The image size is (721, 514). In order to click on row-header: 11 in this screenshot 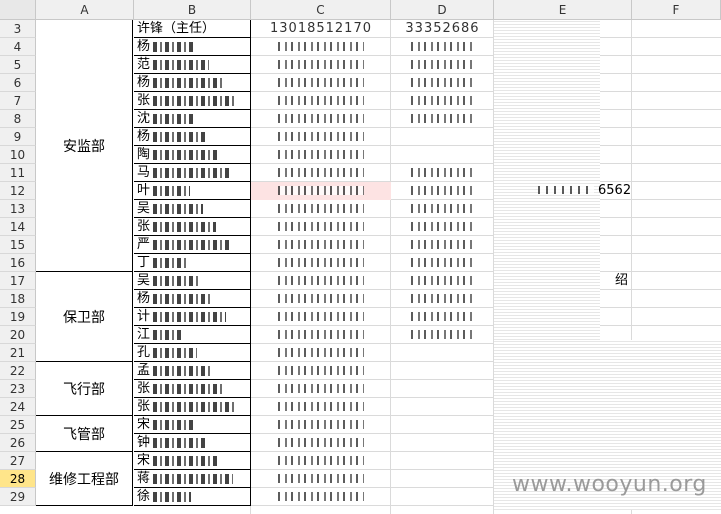, I will do `click(18, 173)`.